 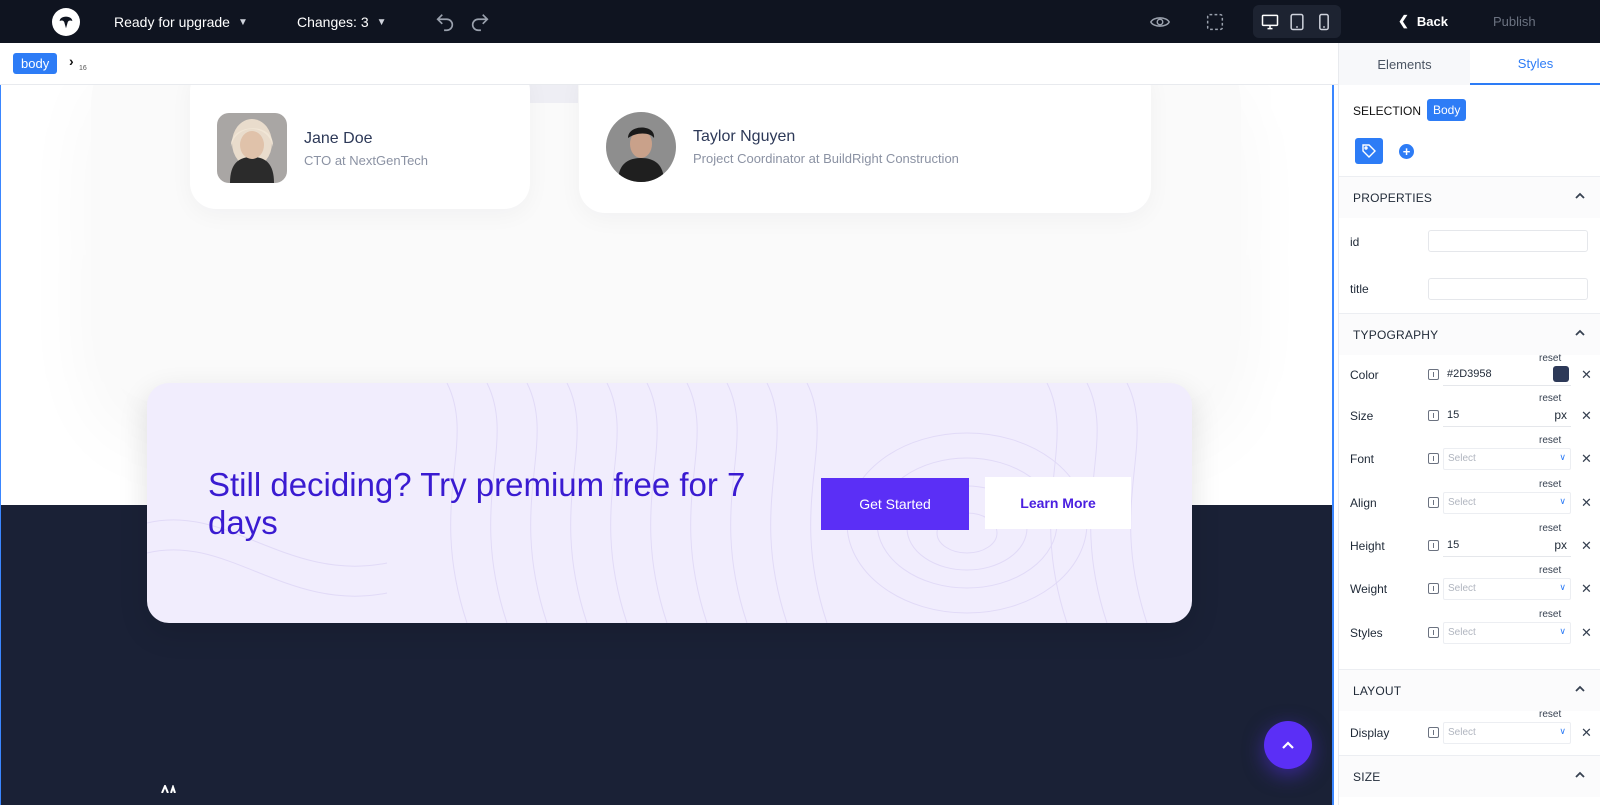 What do you see at coordinates (1160, 22) in the screenshot?
I see `preview-eye-icon` at bounding box center [1160, 22].